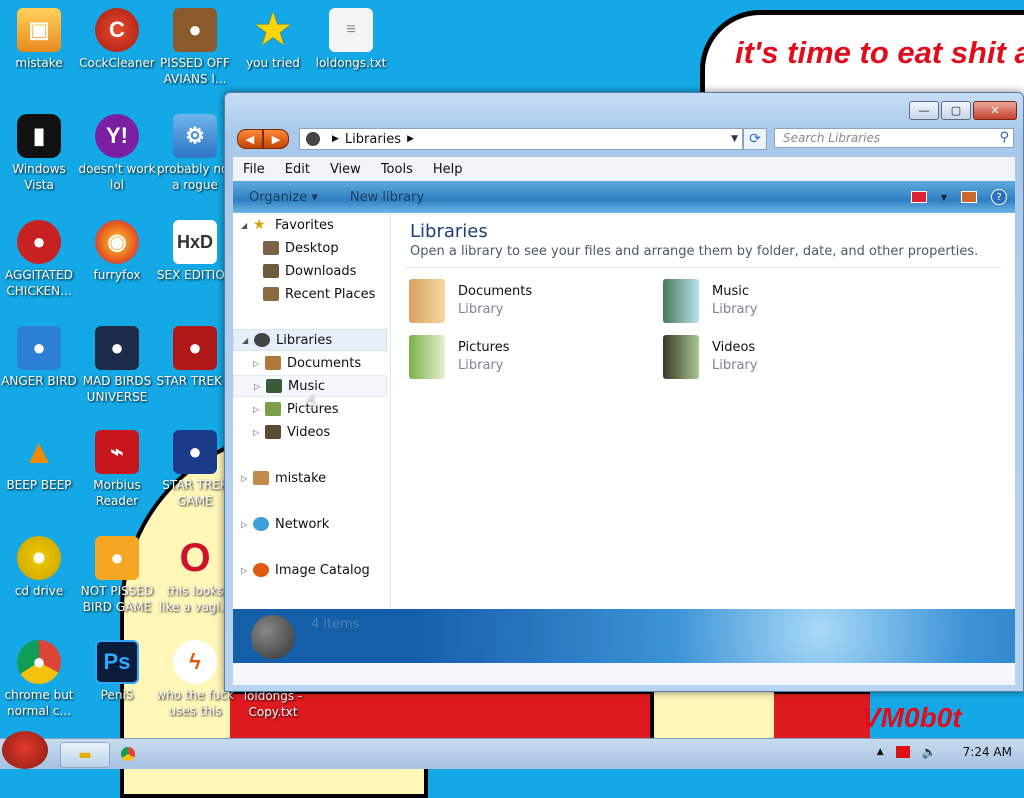  Describe the element at coordinates (956, 110) in the screenshot. I see `maximize-button: ▢` at that location.